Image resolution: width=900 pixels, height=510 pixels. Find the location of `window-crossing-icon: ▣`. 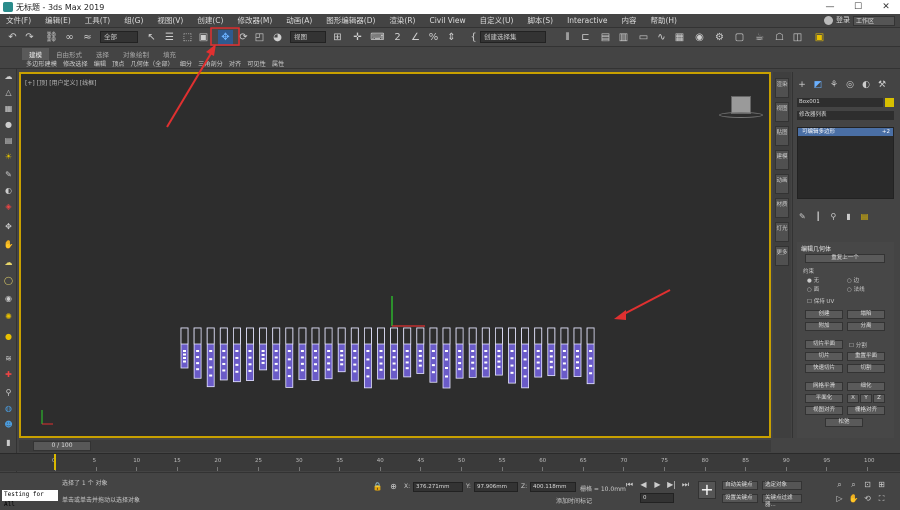

window-crossing-icon: ▣ is located at coordinates (203, 37).